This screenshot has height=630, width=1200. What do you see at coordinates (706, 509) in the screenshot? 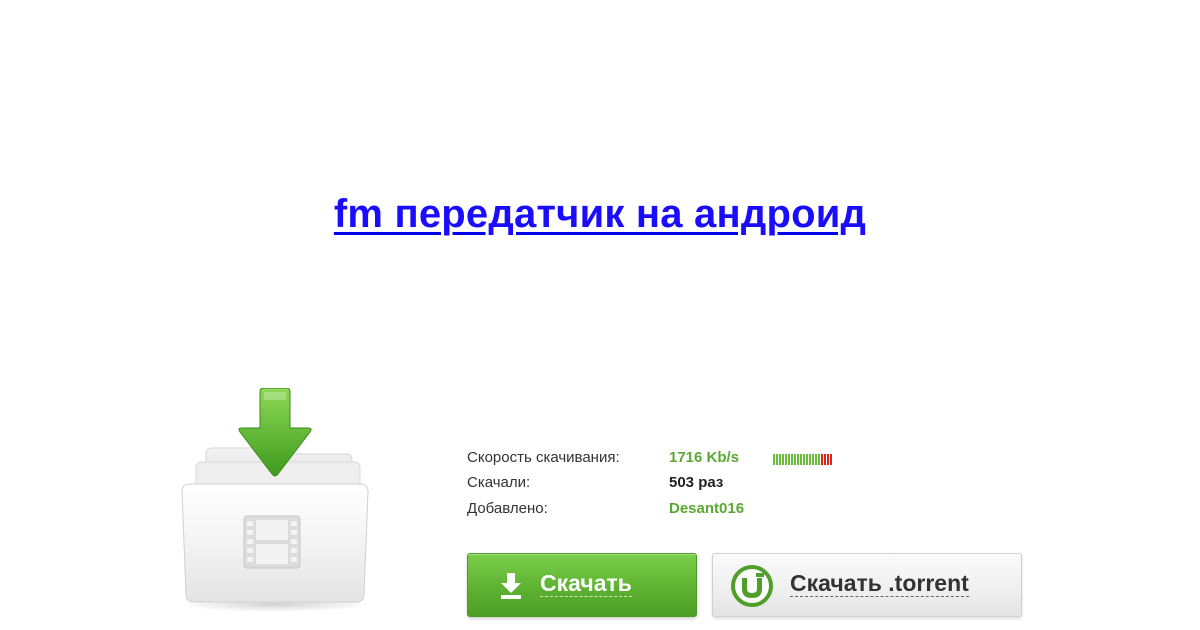
I see `added-by-link: Desant016` at bounding box center [706, 509].